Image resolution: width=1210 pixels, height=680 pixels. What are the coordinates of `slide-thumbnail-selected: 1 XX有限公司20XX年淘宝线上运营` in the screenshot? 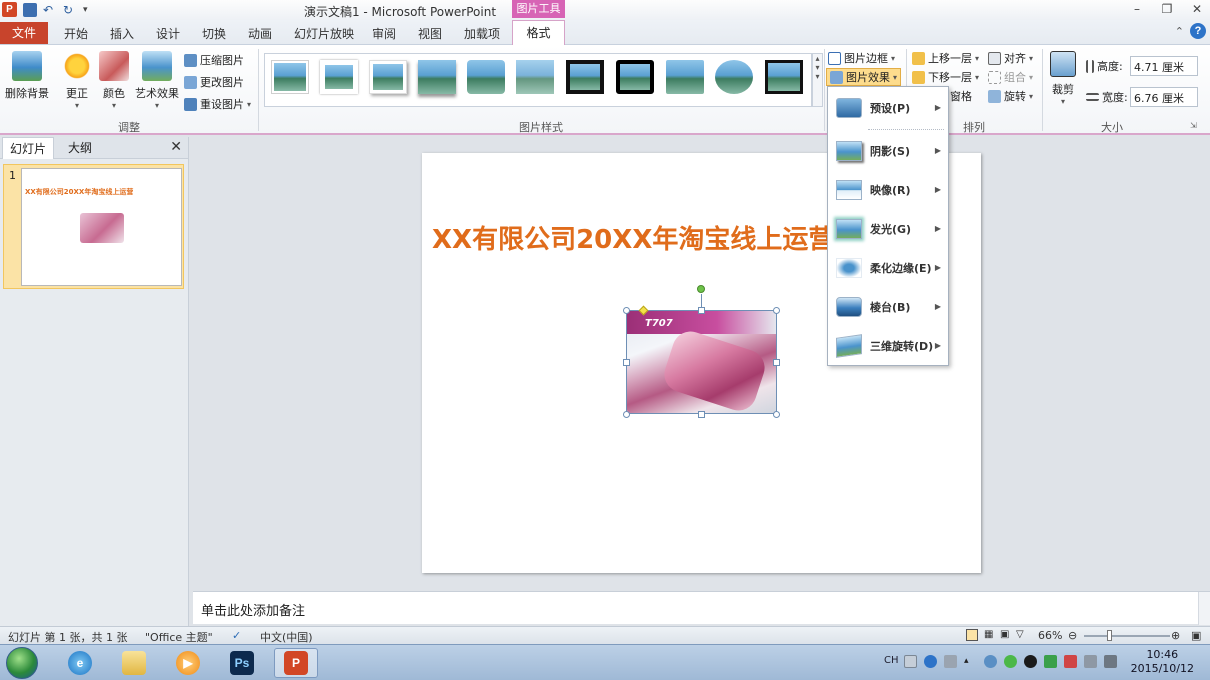 It's located at (93, 226).